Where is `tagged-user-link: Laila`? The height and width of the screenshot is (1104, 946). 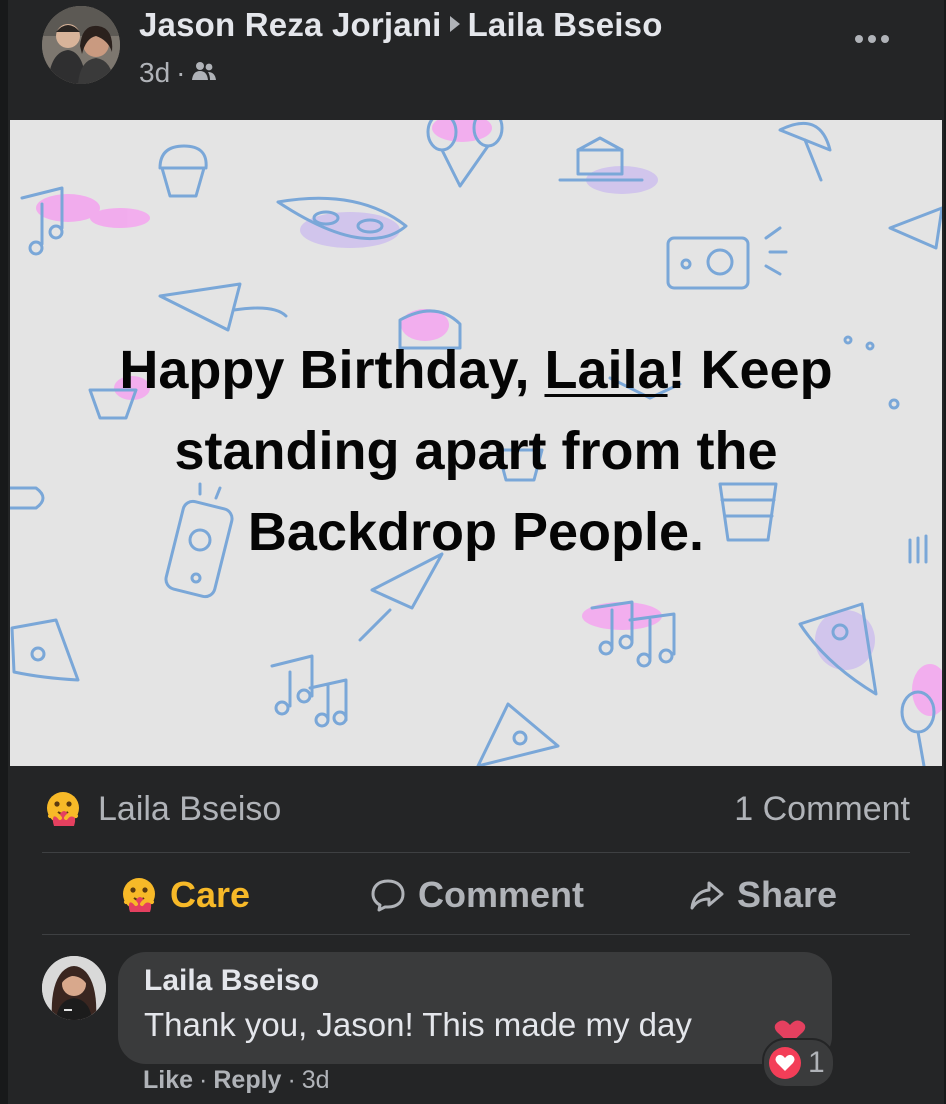 tagged-user-link: Laila is located at coordinates (605, 370).